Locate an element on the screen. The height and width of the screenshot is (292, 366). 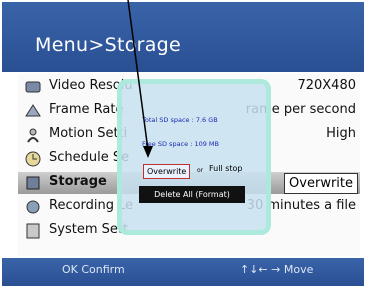
move-hint: ↑↓← → Move is located at coordinates (277, 269).